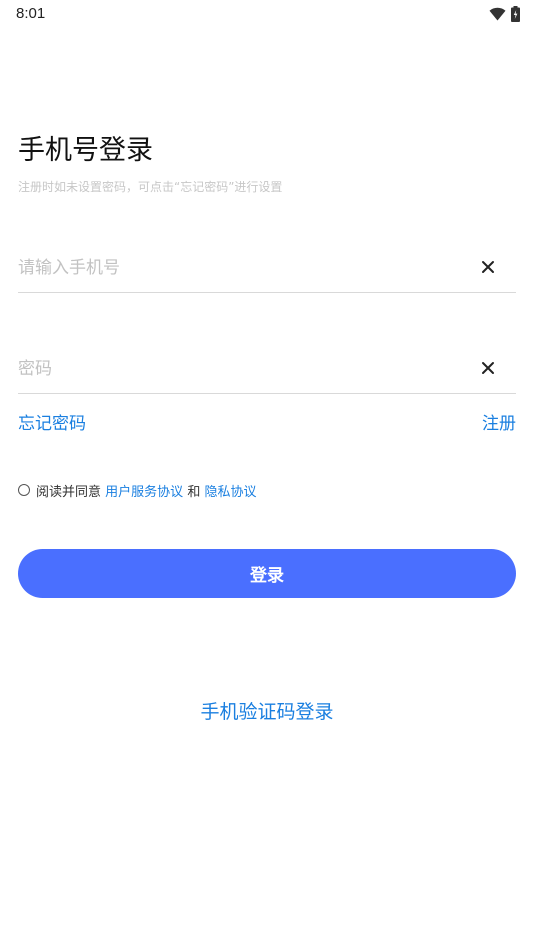  Describe the element at coordinates (238, 268) in the screenshot. I see `phone-input` at that location.